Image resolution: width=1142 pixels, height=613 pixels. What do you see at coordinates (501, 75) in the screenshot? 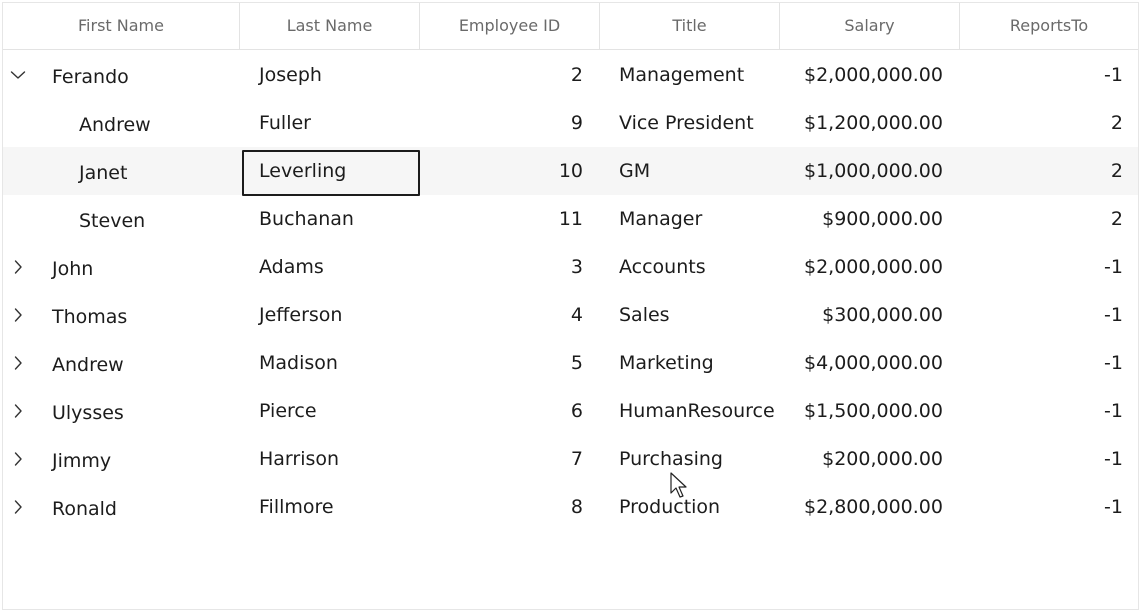
I see `cell-employee-id: 2` at bounding box center [501, 75].